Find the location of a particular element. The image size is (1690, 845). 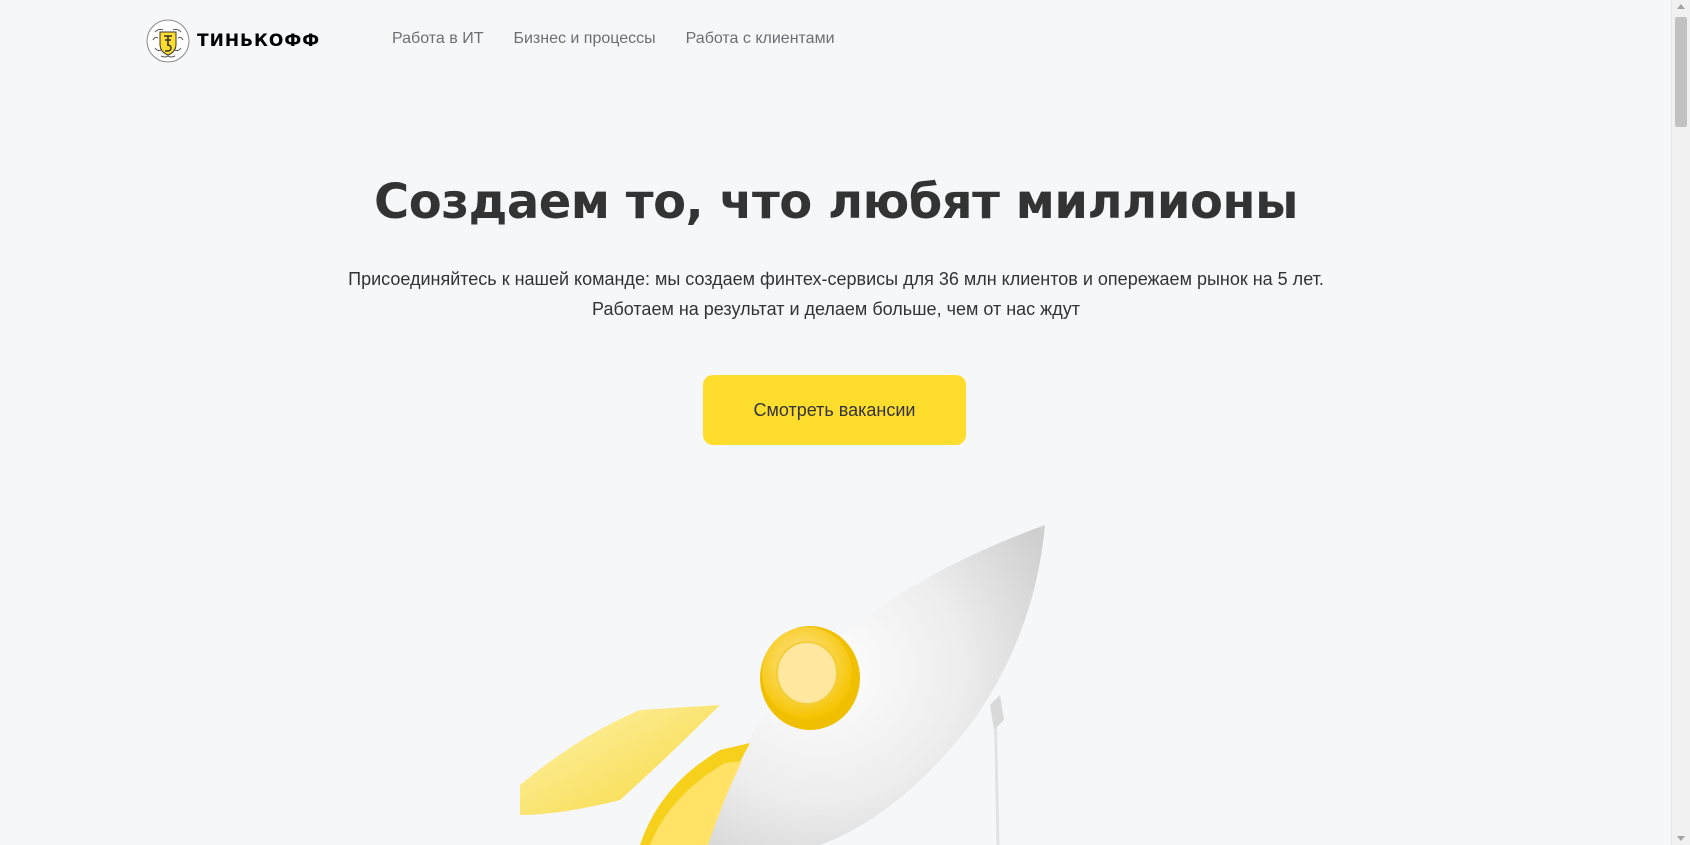

scroll-up-arrow-icon is located at coordinates (1681, 6).